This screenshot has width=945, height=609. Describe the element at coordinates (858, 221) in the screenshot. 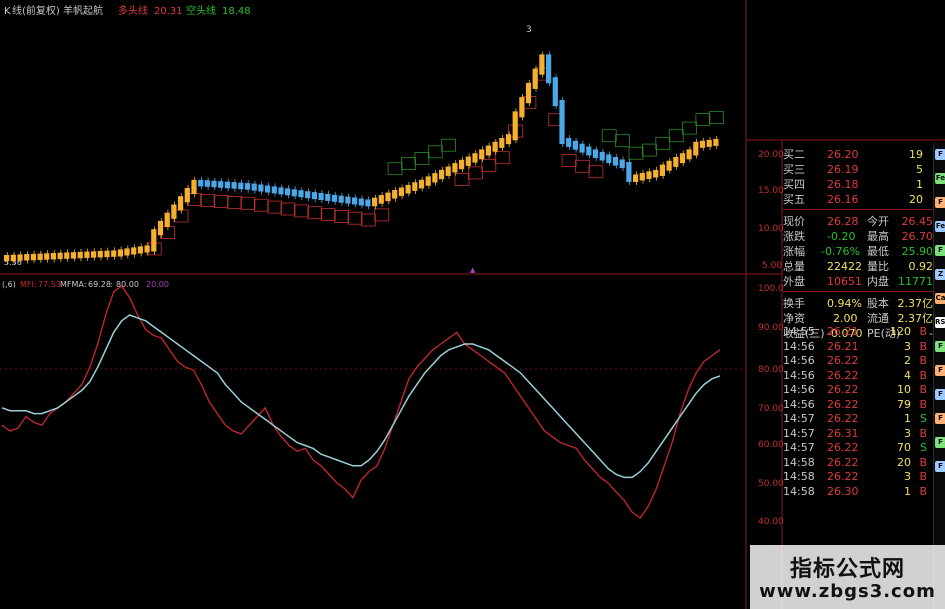

I see `stat-row: 现价 26.28 今开 26.45` at that location.